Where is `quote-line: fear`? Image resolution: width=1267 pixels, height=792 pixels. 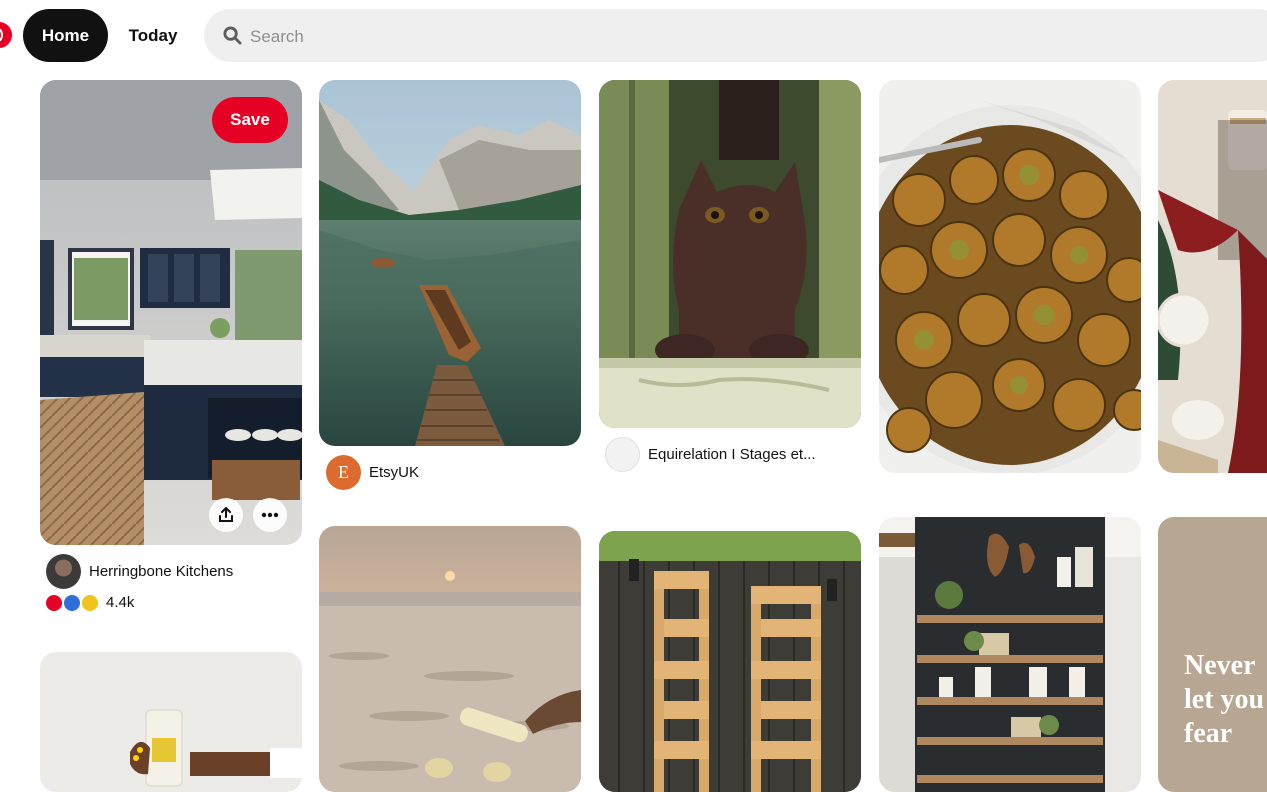 quote-line: fear is located at coordinates (1208, 733).